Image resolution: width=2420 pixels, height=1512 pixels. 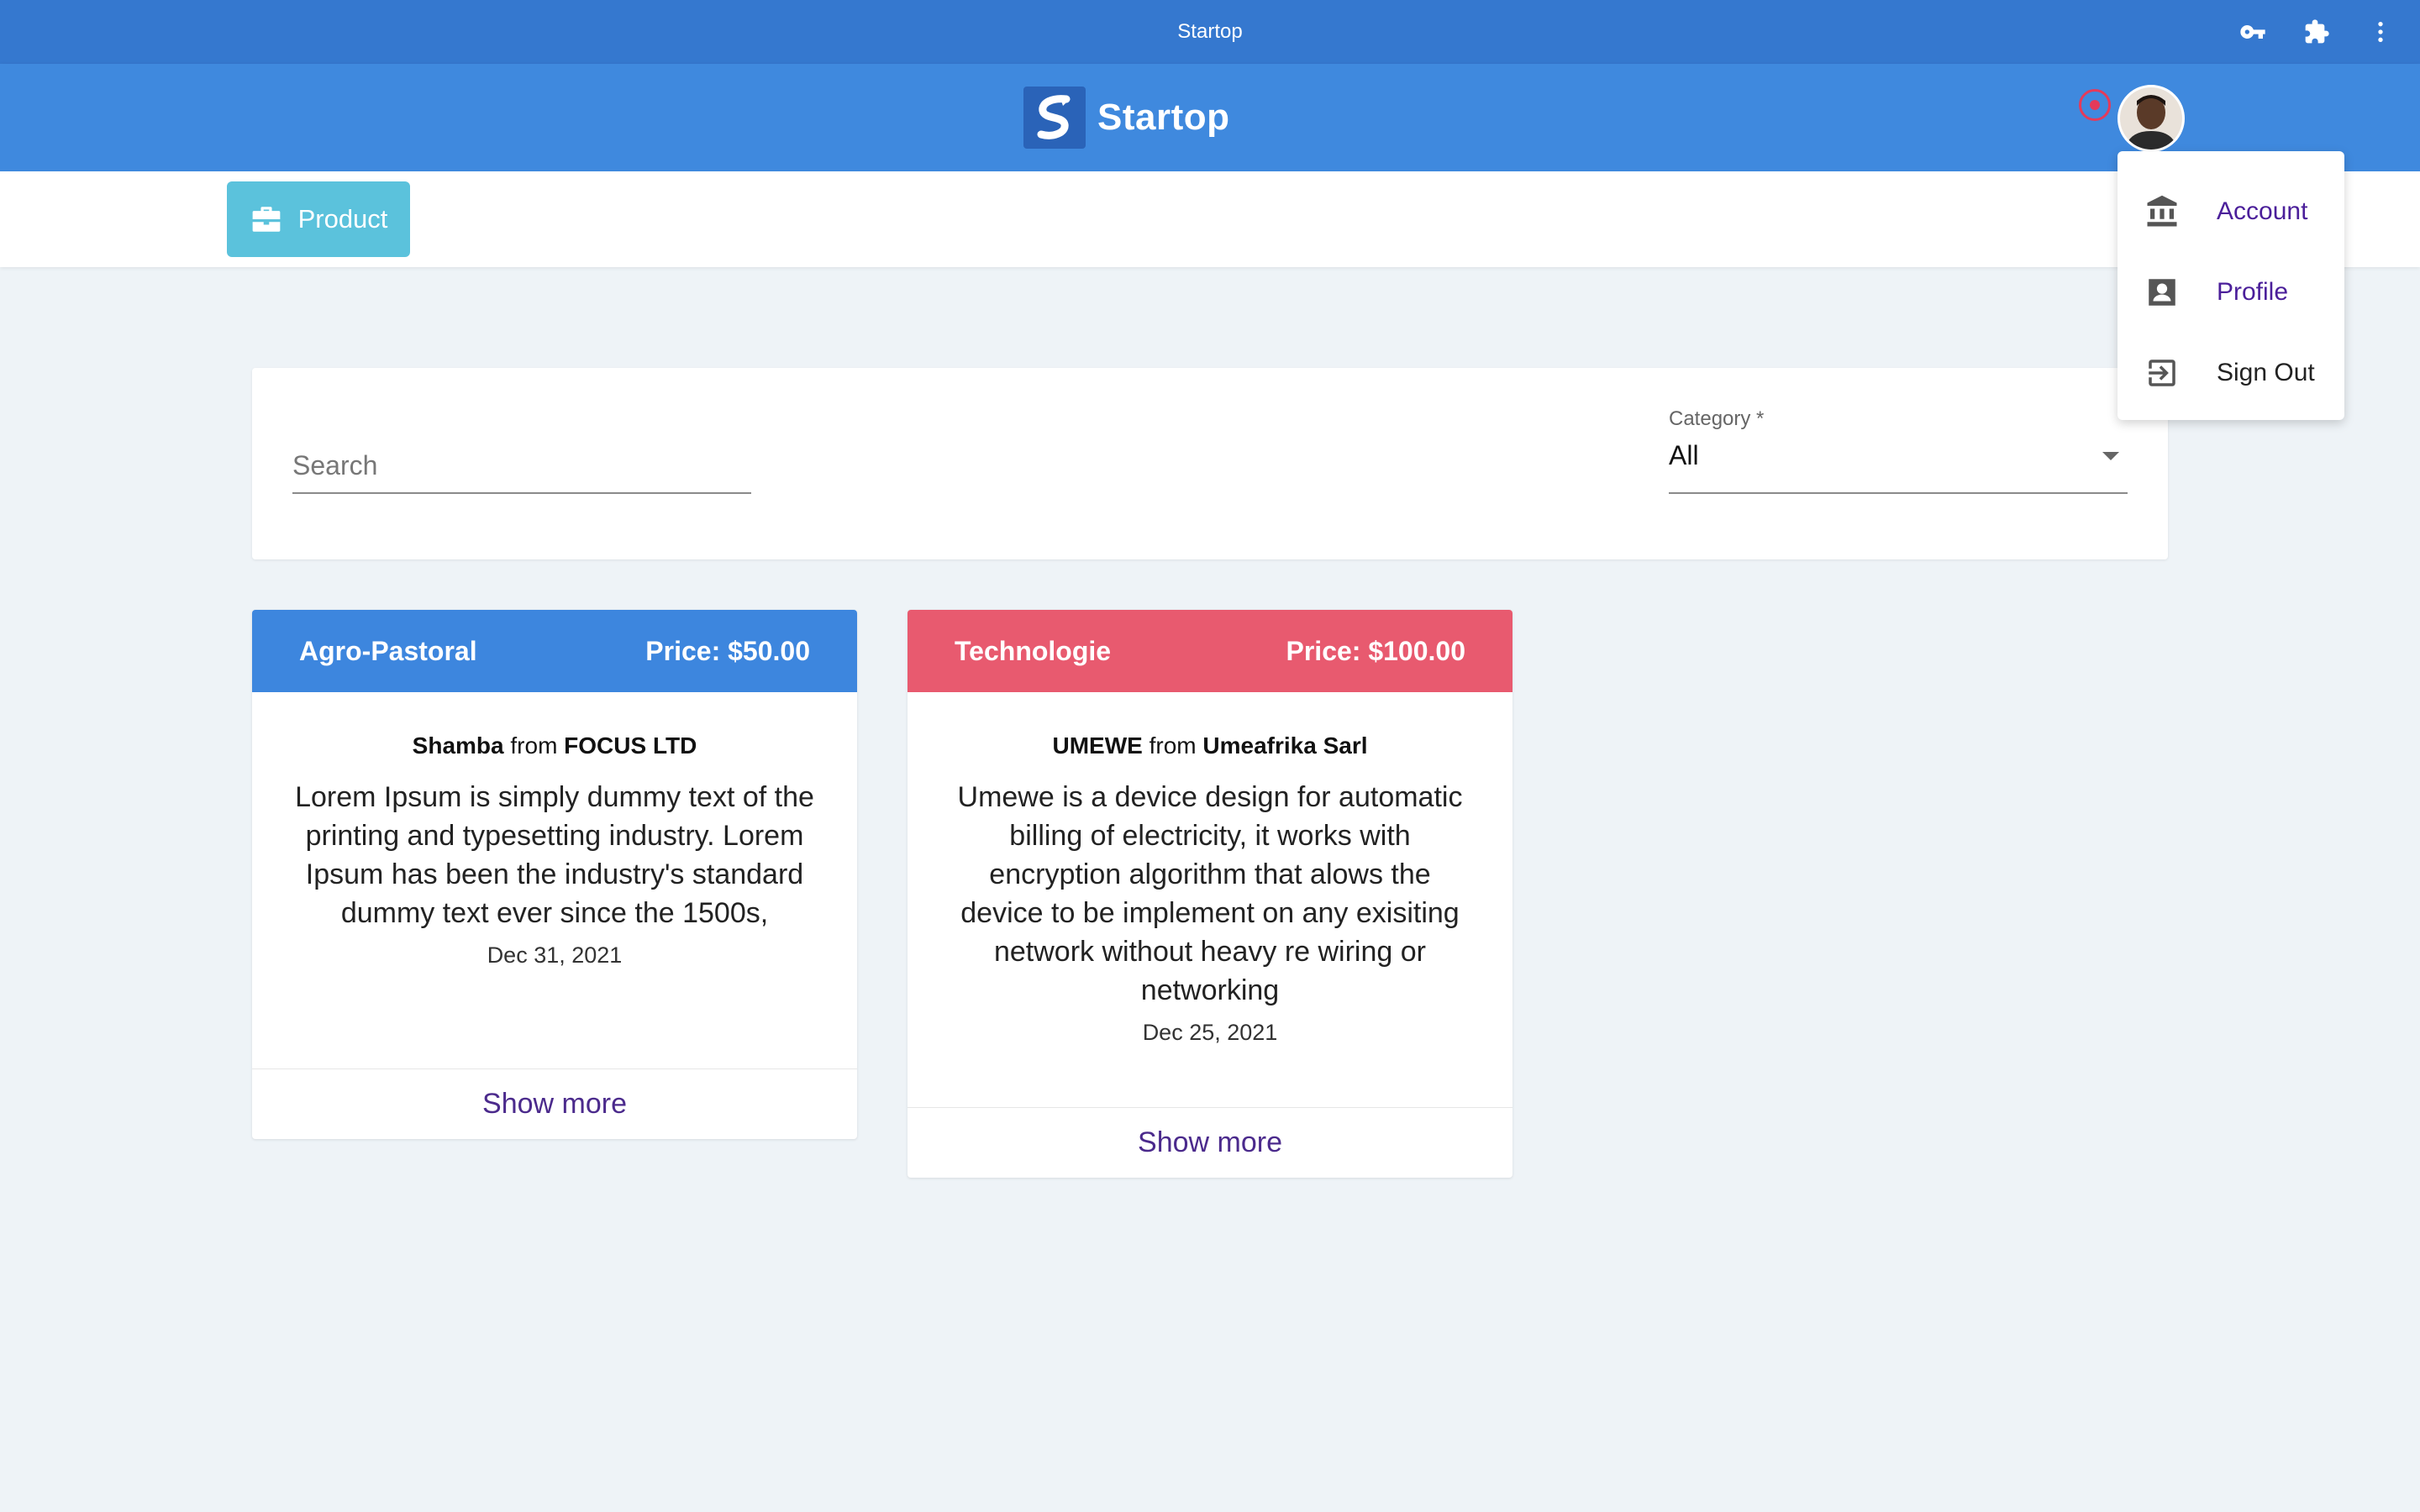 I want to click on card-category: Technologie, so click(x=1033, y=650).